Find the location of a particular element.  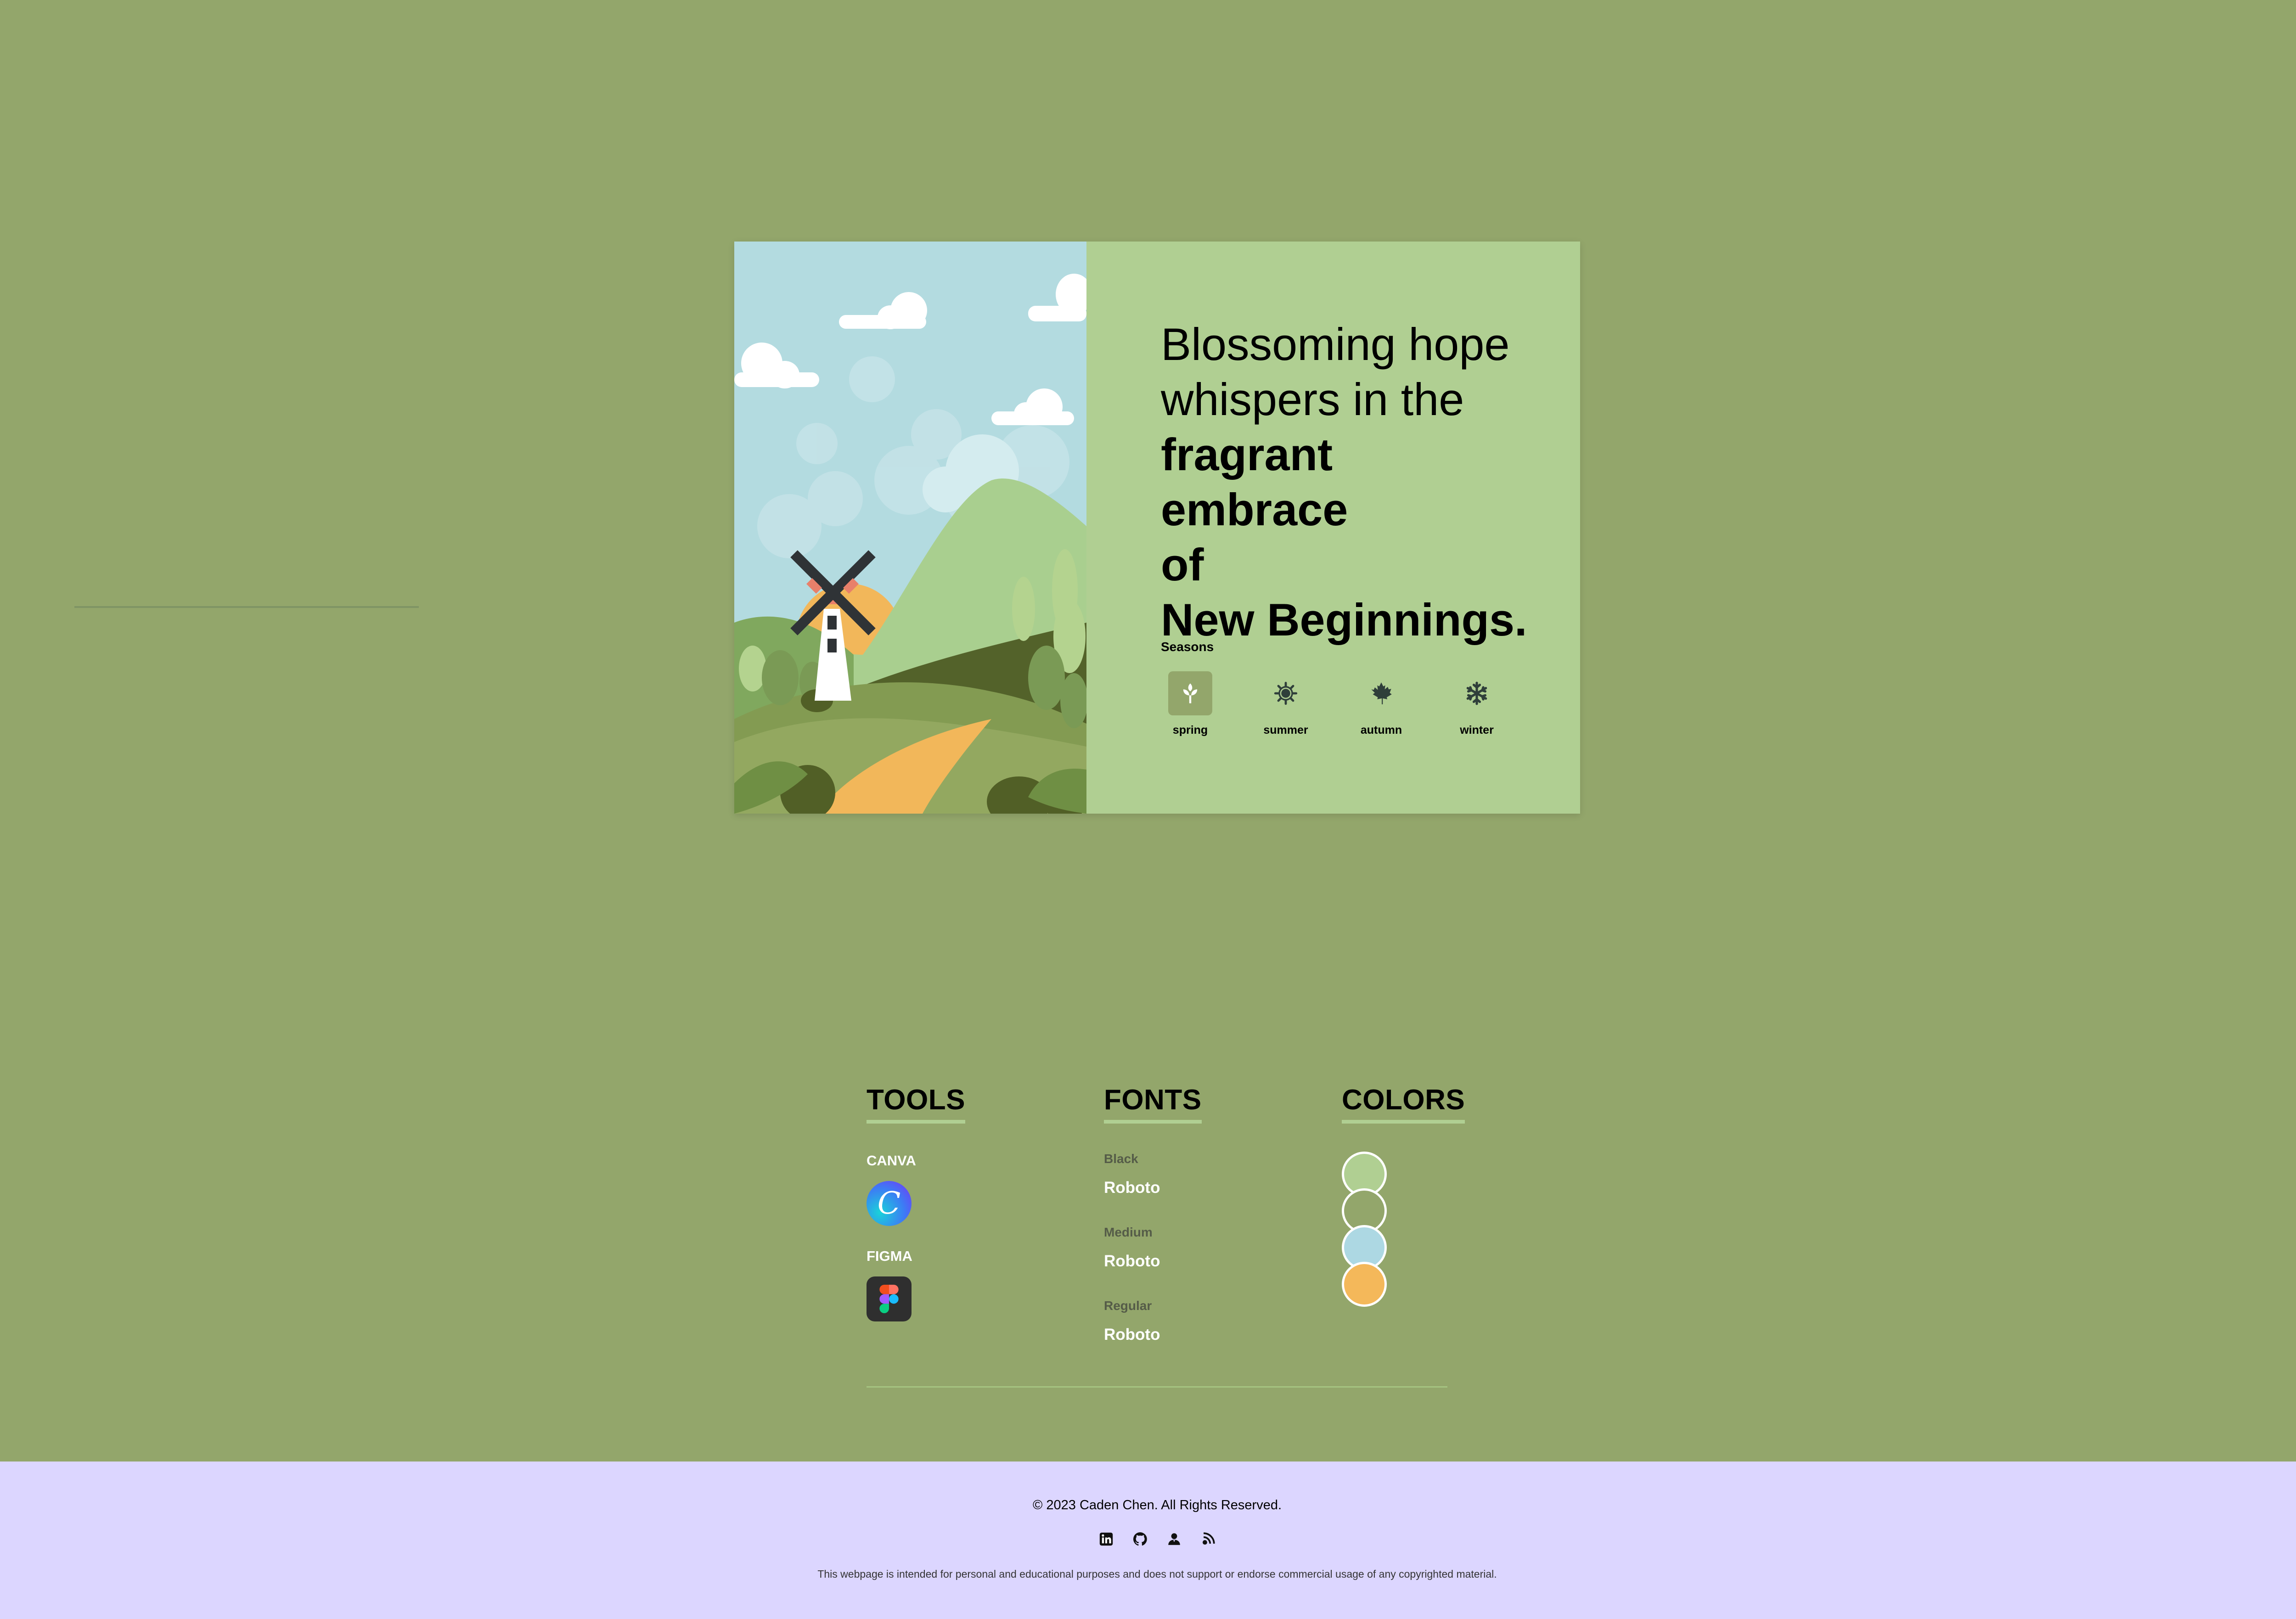

seasons-label: Seasons is located at coordinates (1187, 647).